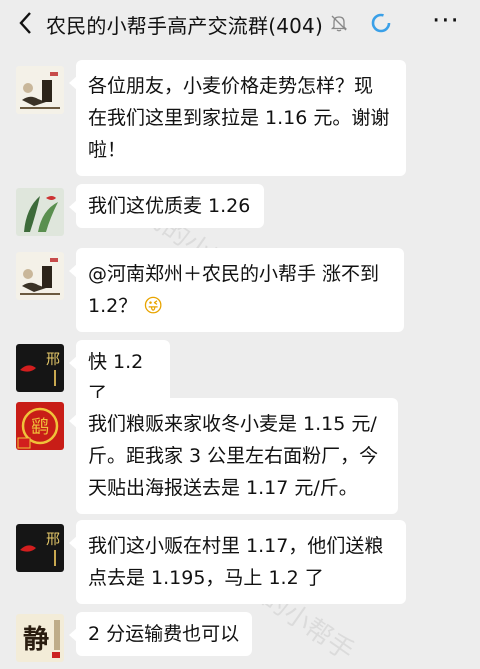 This screenshot has height=669, width=480. I want to click on message-line: 2 分运输费也可以, so click(164, 634).